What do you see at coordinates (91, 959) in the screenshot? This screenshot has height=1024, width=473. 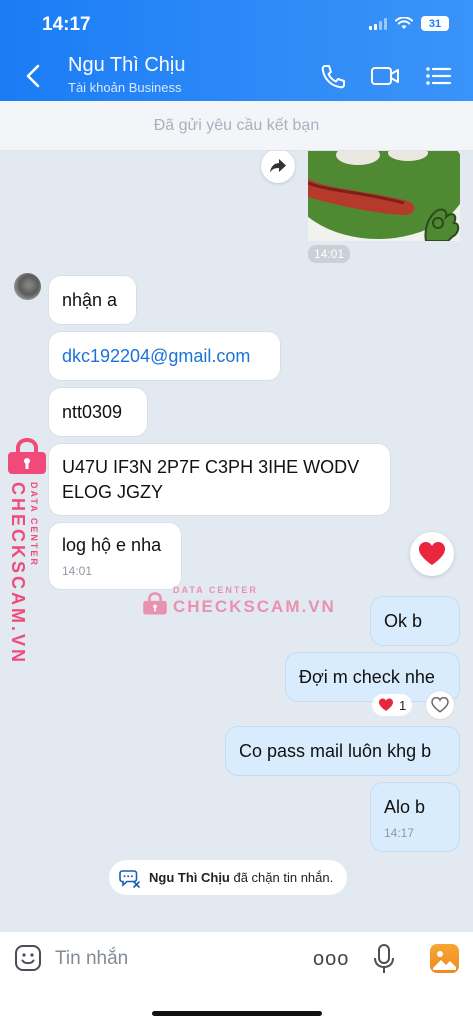 I see `message-input: Tin nhắn` at bounding box center [91, 959].